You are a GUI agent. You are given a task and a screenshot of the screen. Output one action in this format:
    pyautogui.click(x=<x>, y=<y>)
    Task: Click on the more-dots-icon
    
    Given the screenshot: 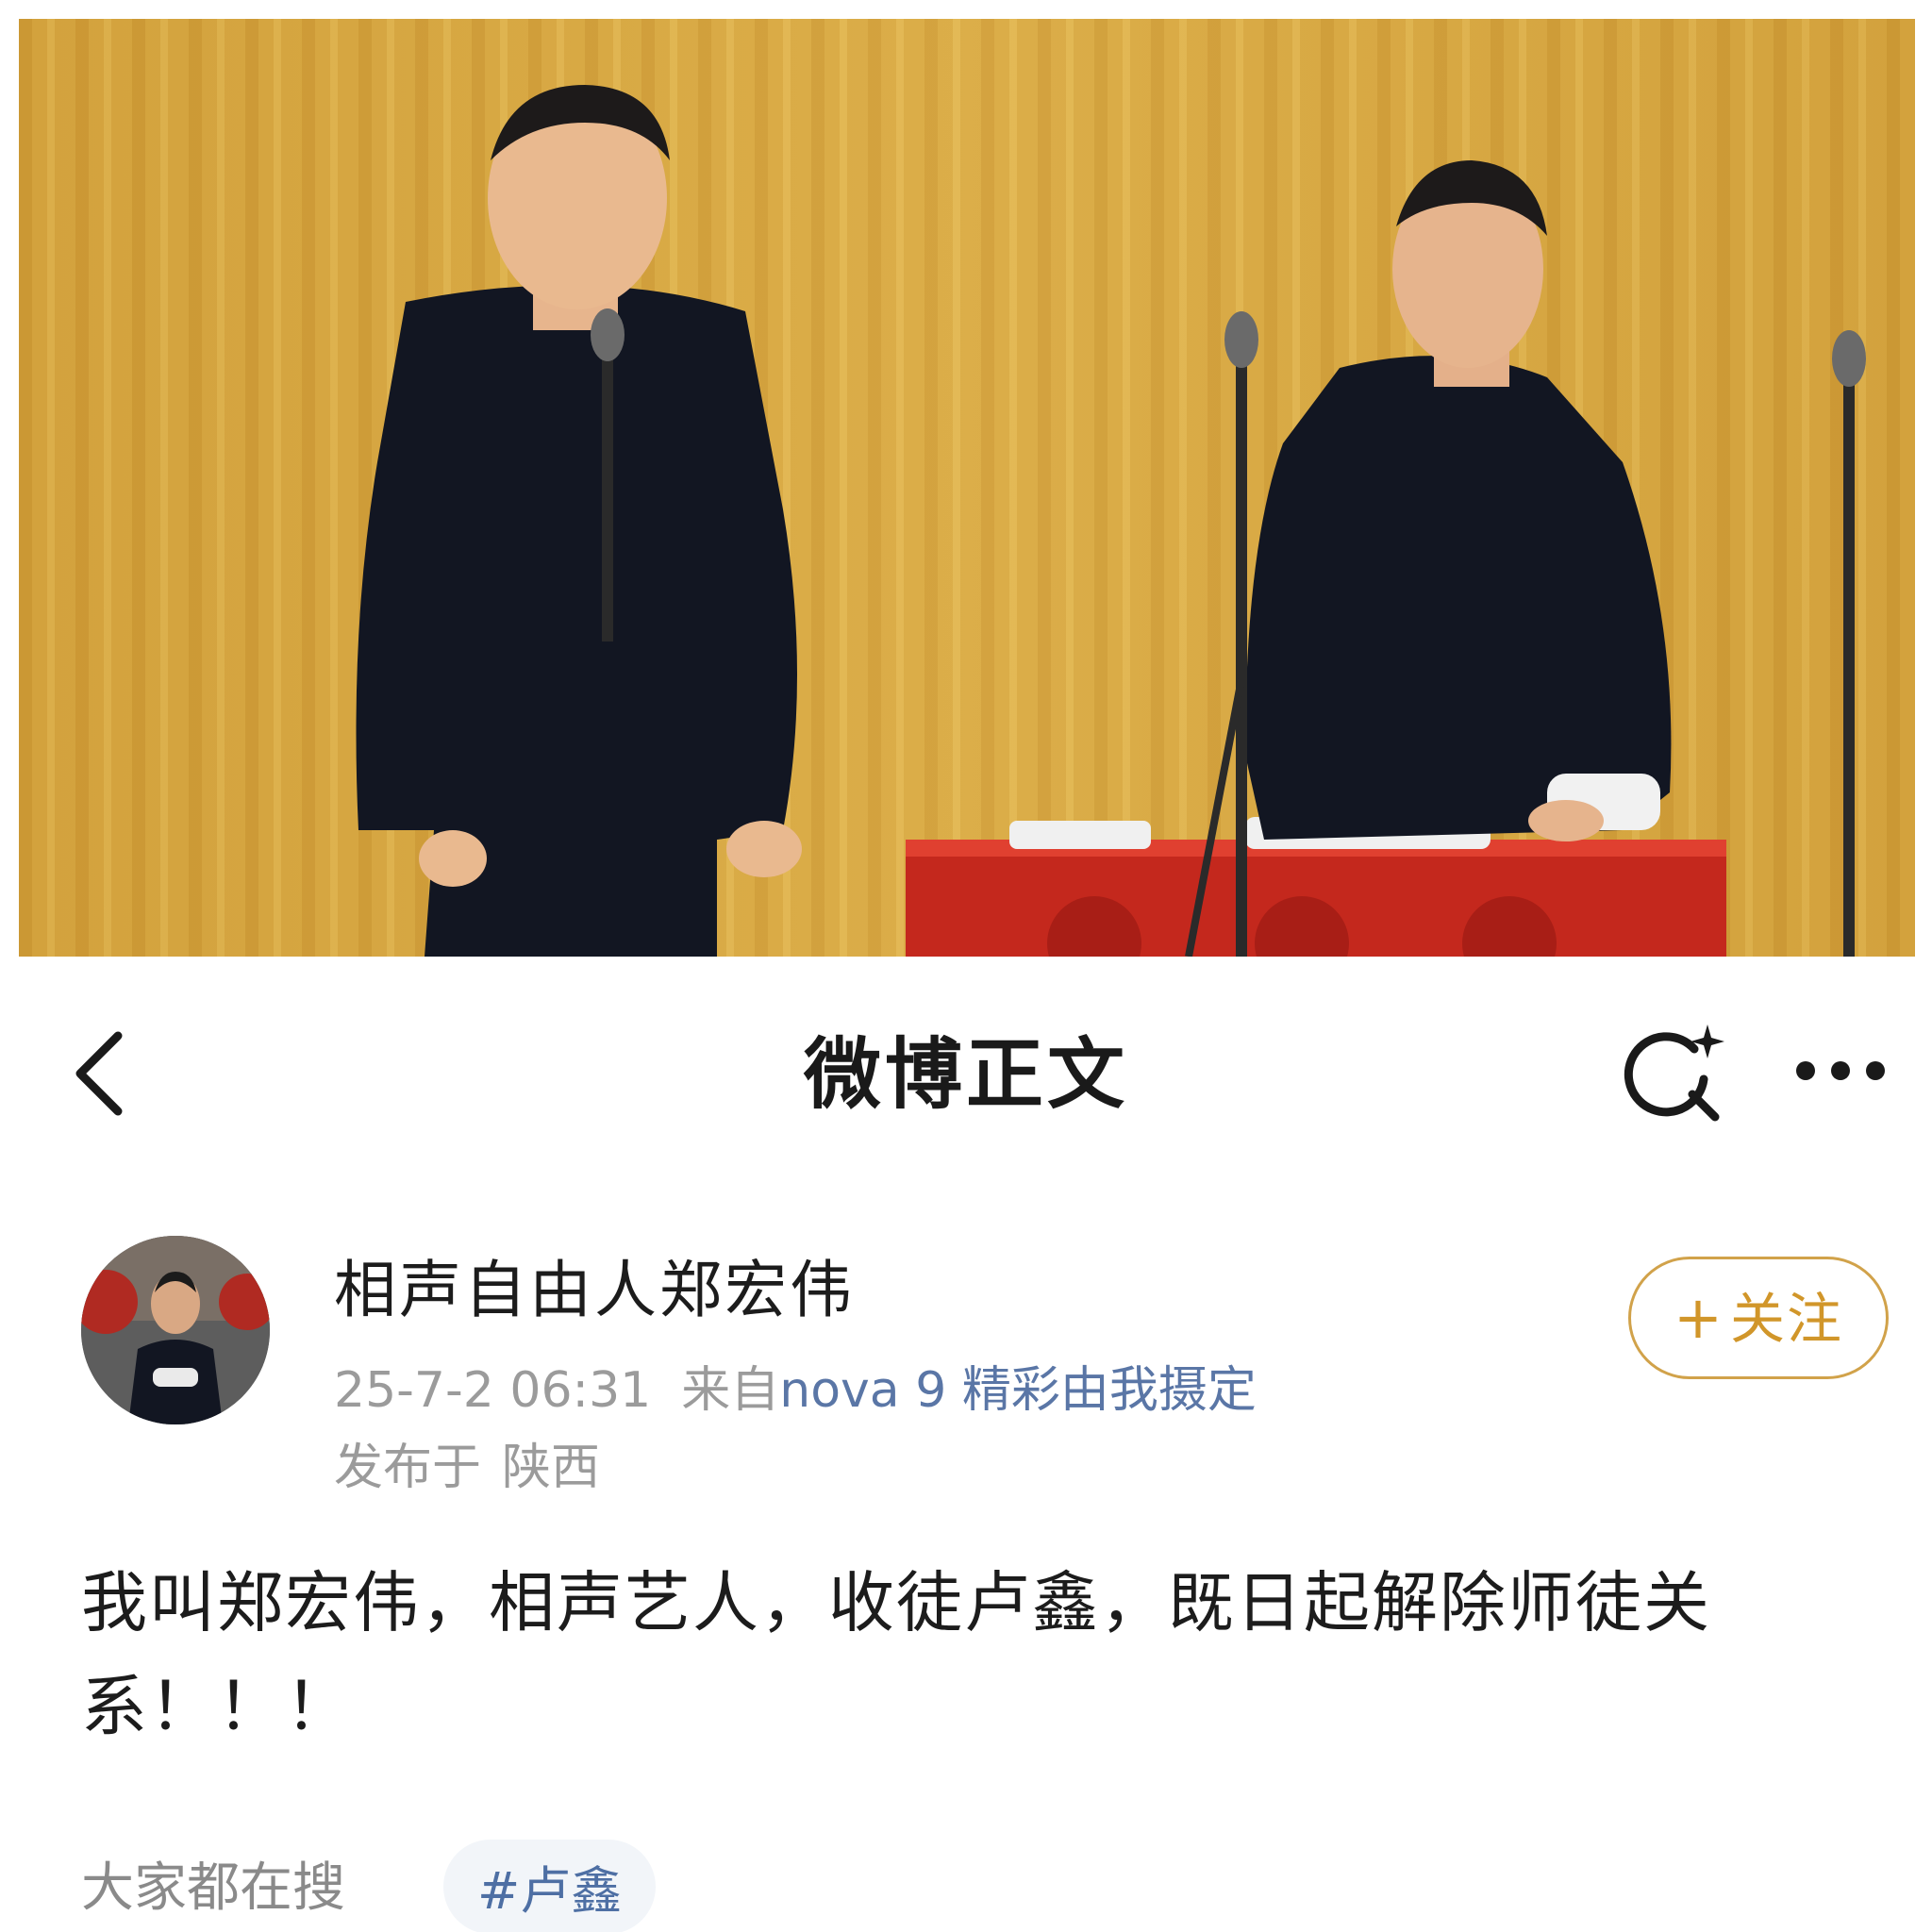 What is the action you would take?
    pyautogui.click(x=1841, y=1070)
    